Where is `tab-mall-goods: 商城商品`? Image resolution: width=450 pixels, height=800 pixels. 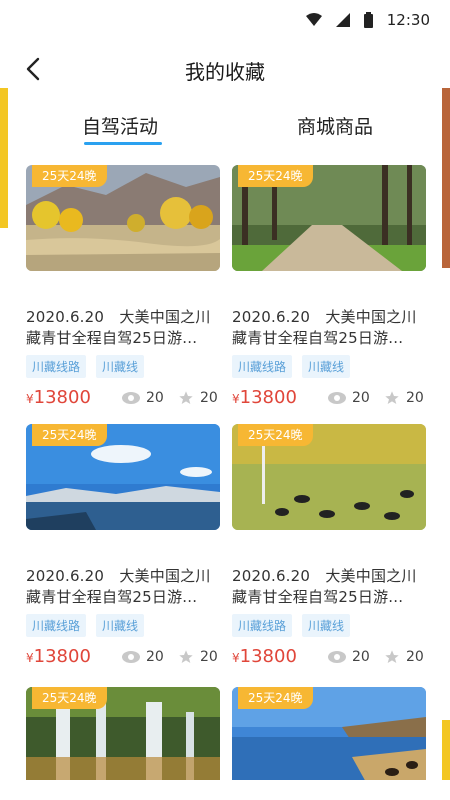 tab-mall-goods: 商城商品 is located at coordinates (335, 125).